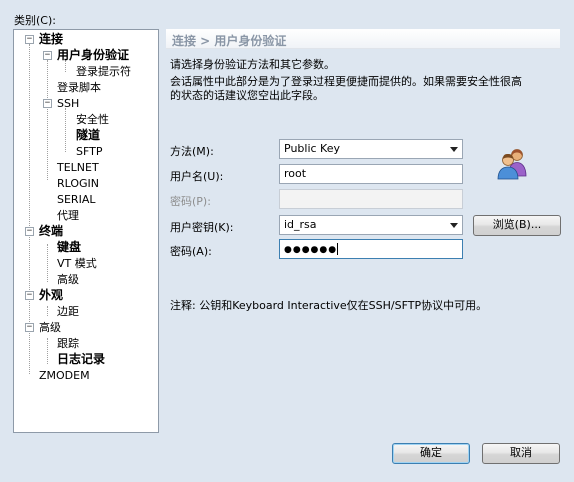 This screenshot has height=482, width=574. I want to click on tree-item-proxy: 代理, so click(68, 215).